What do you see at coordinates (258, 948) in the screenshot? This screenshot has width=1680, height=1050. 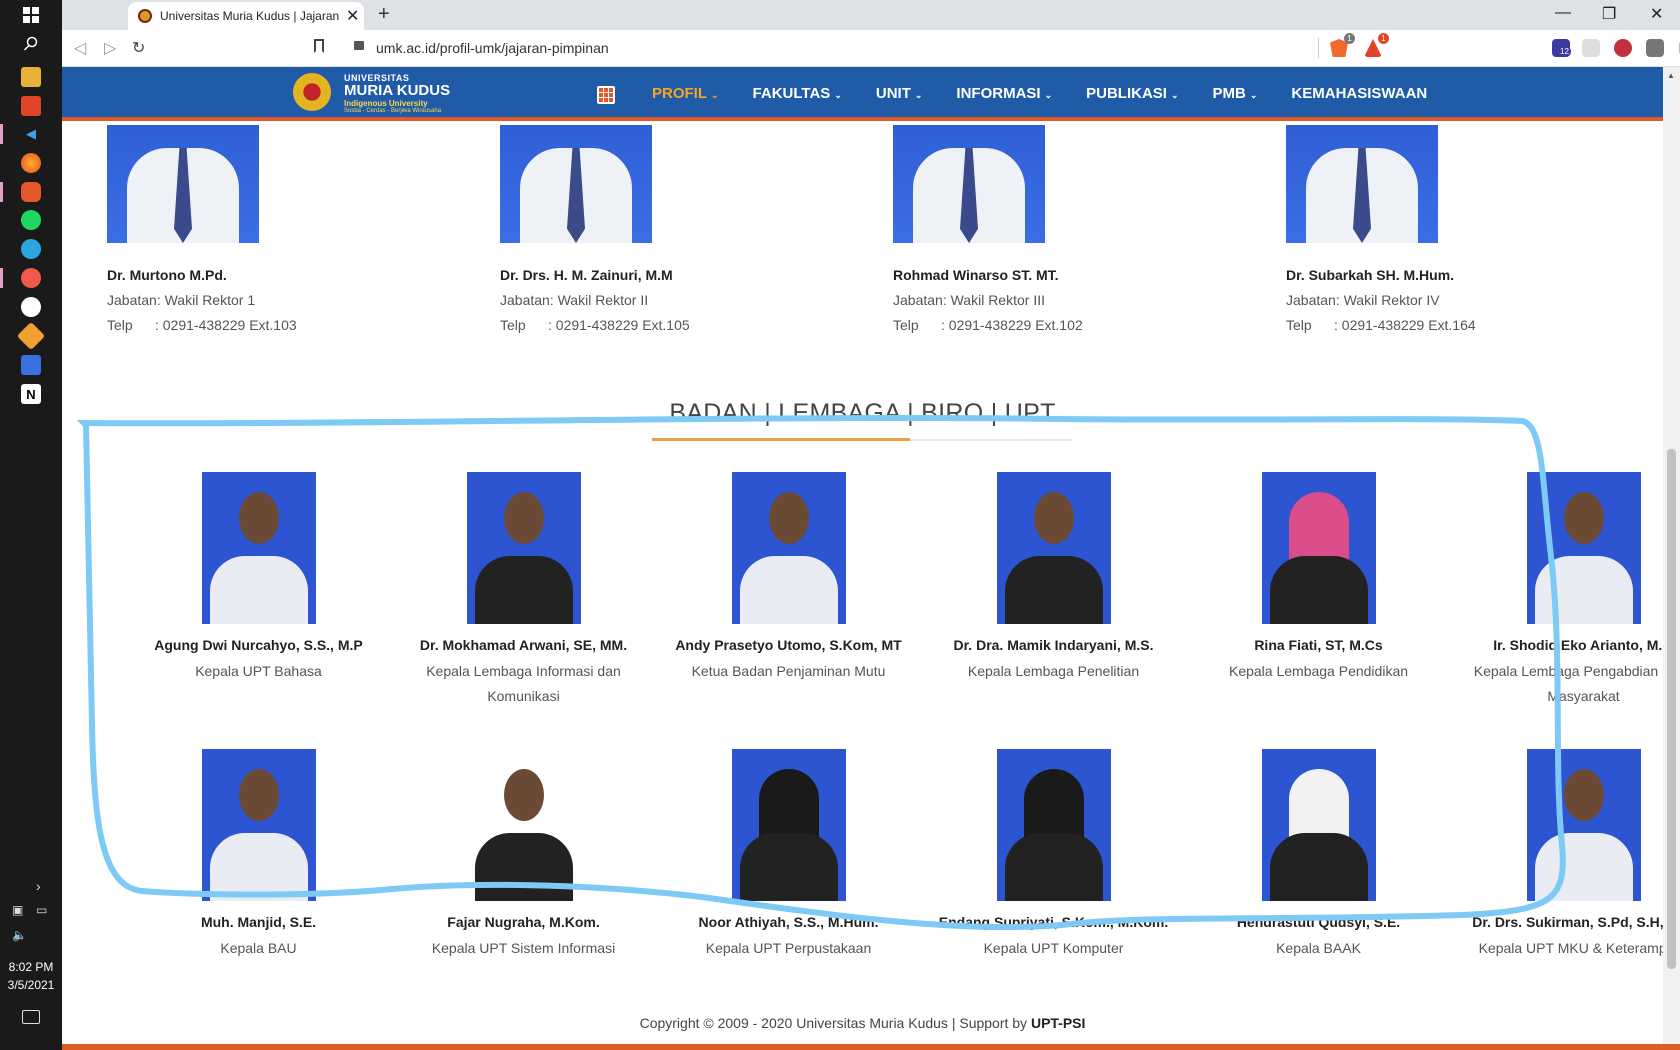 I see `member-role: Kepala BAU` at bounding box center [258, 948].